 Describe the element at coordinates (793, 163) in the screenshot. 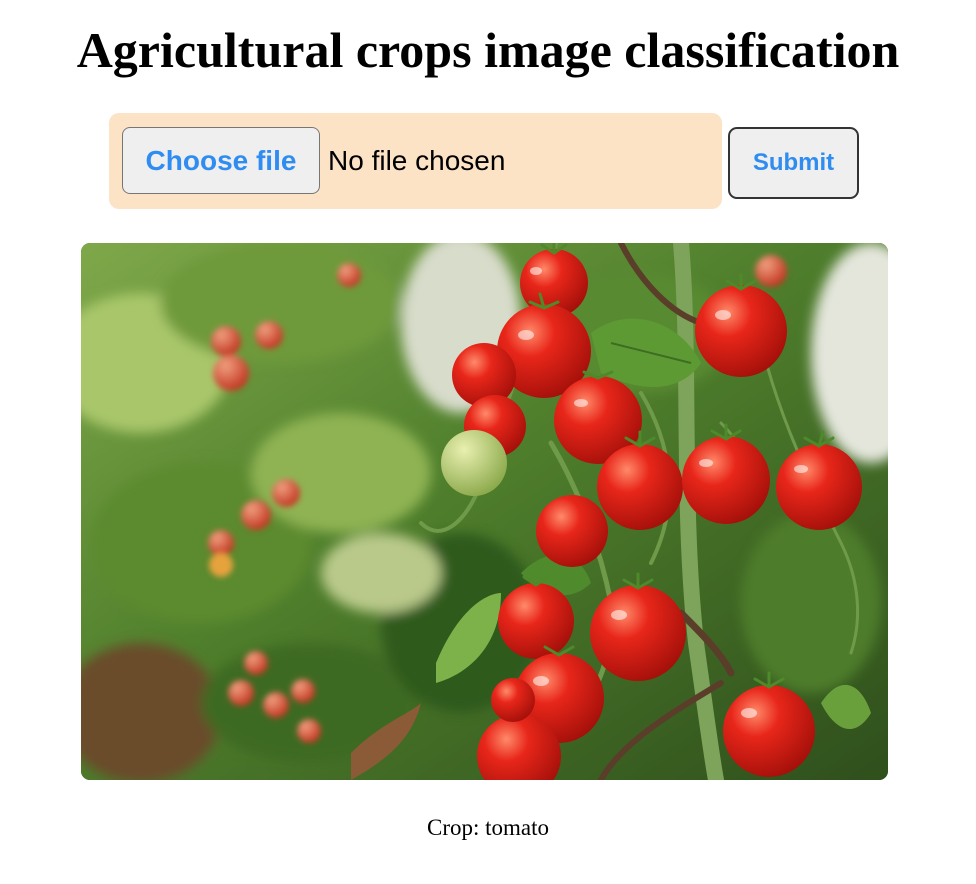

I see `submit-button: Submit` at that location.